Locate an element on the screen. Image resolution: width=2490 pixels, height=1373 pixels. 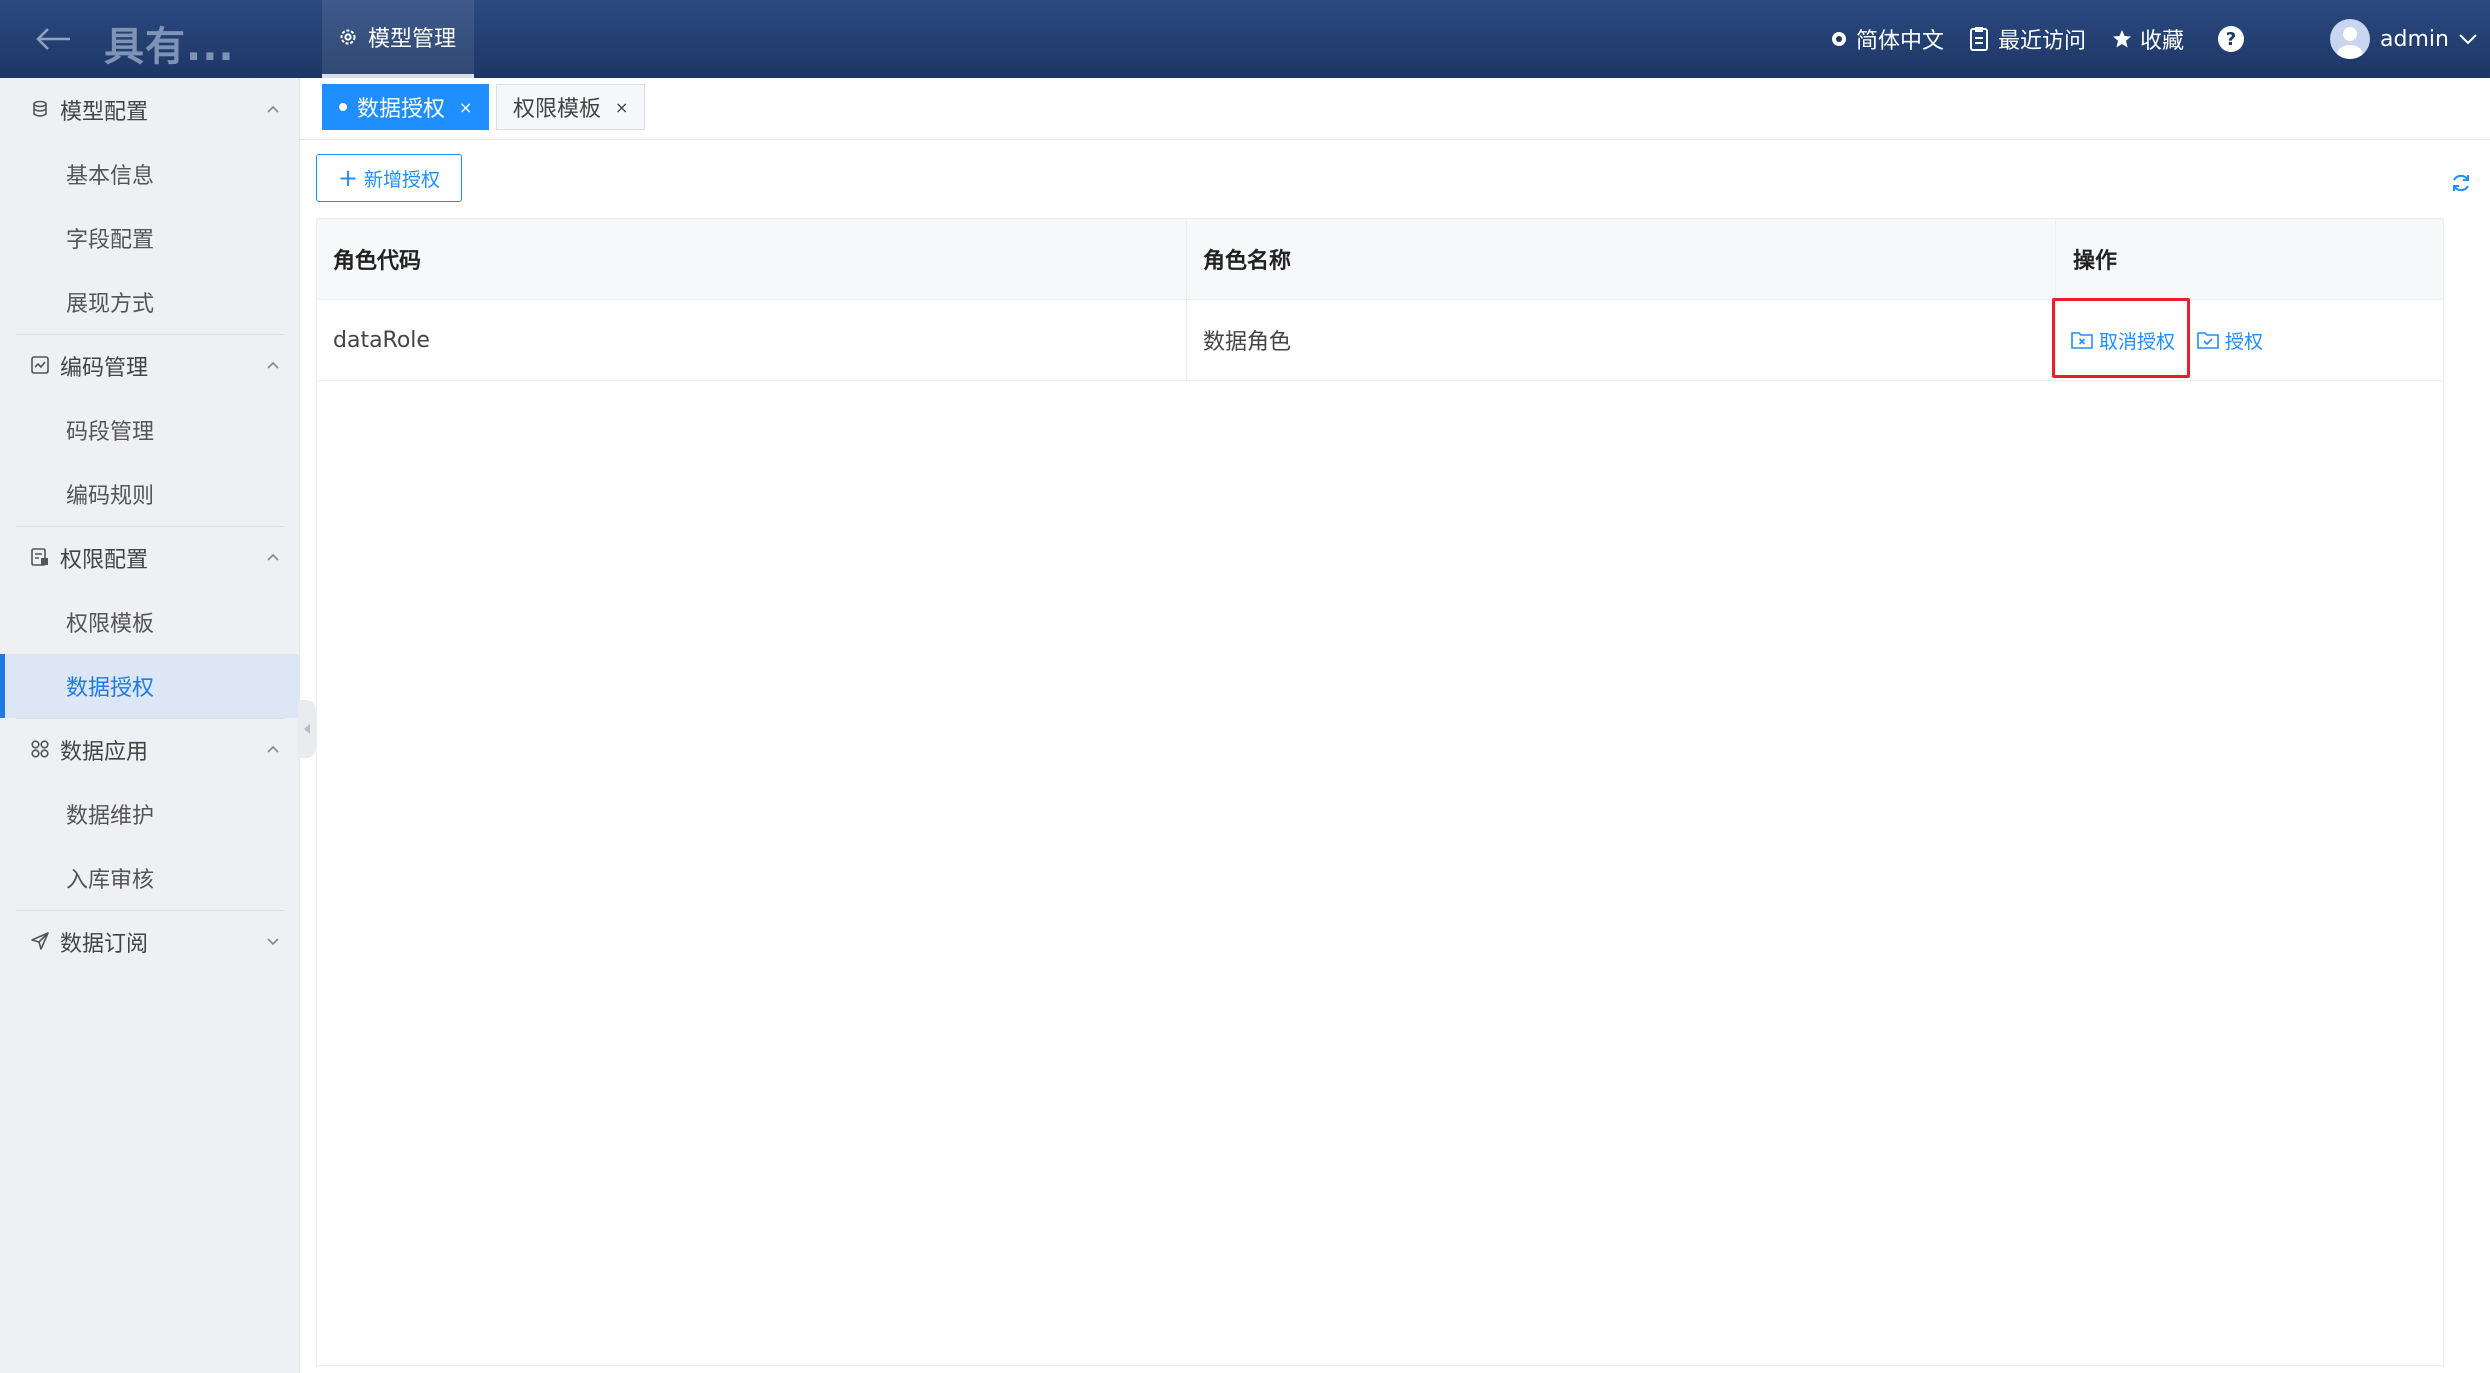
user-menu: admin is located at coordinates (2408, 39).